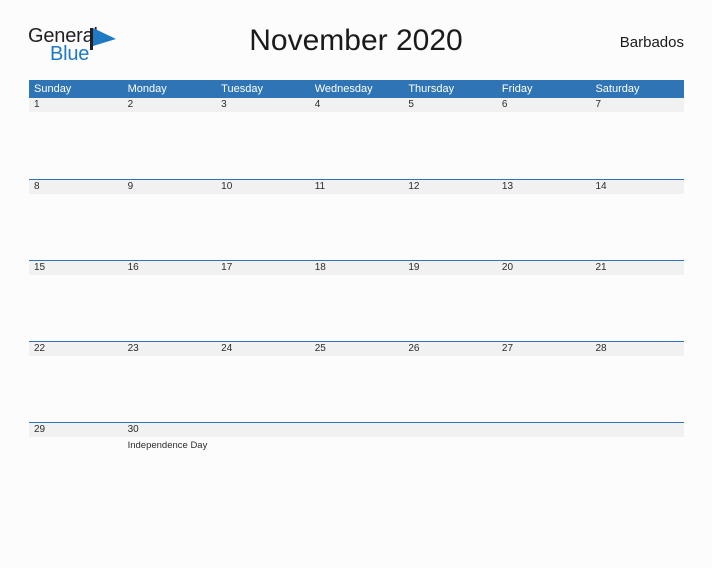 The width and height of the screenshot is (712, 568). I want to click on calendar-day-cell: 15, so click(76, 301).